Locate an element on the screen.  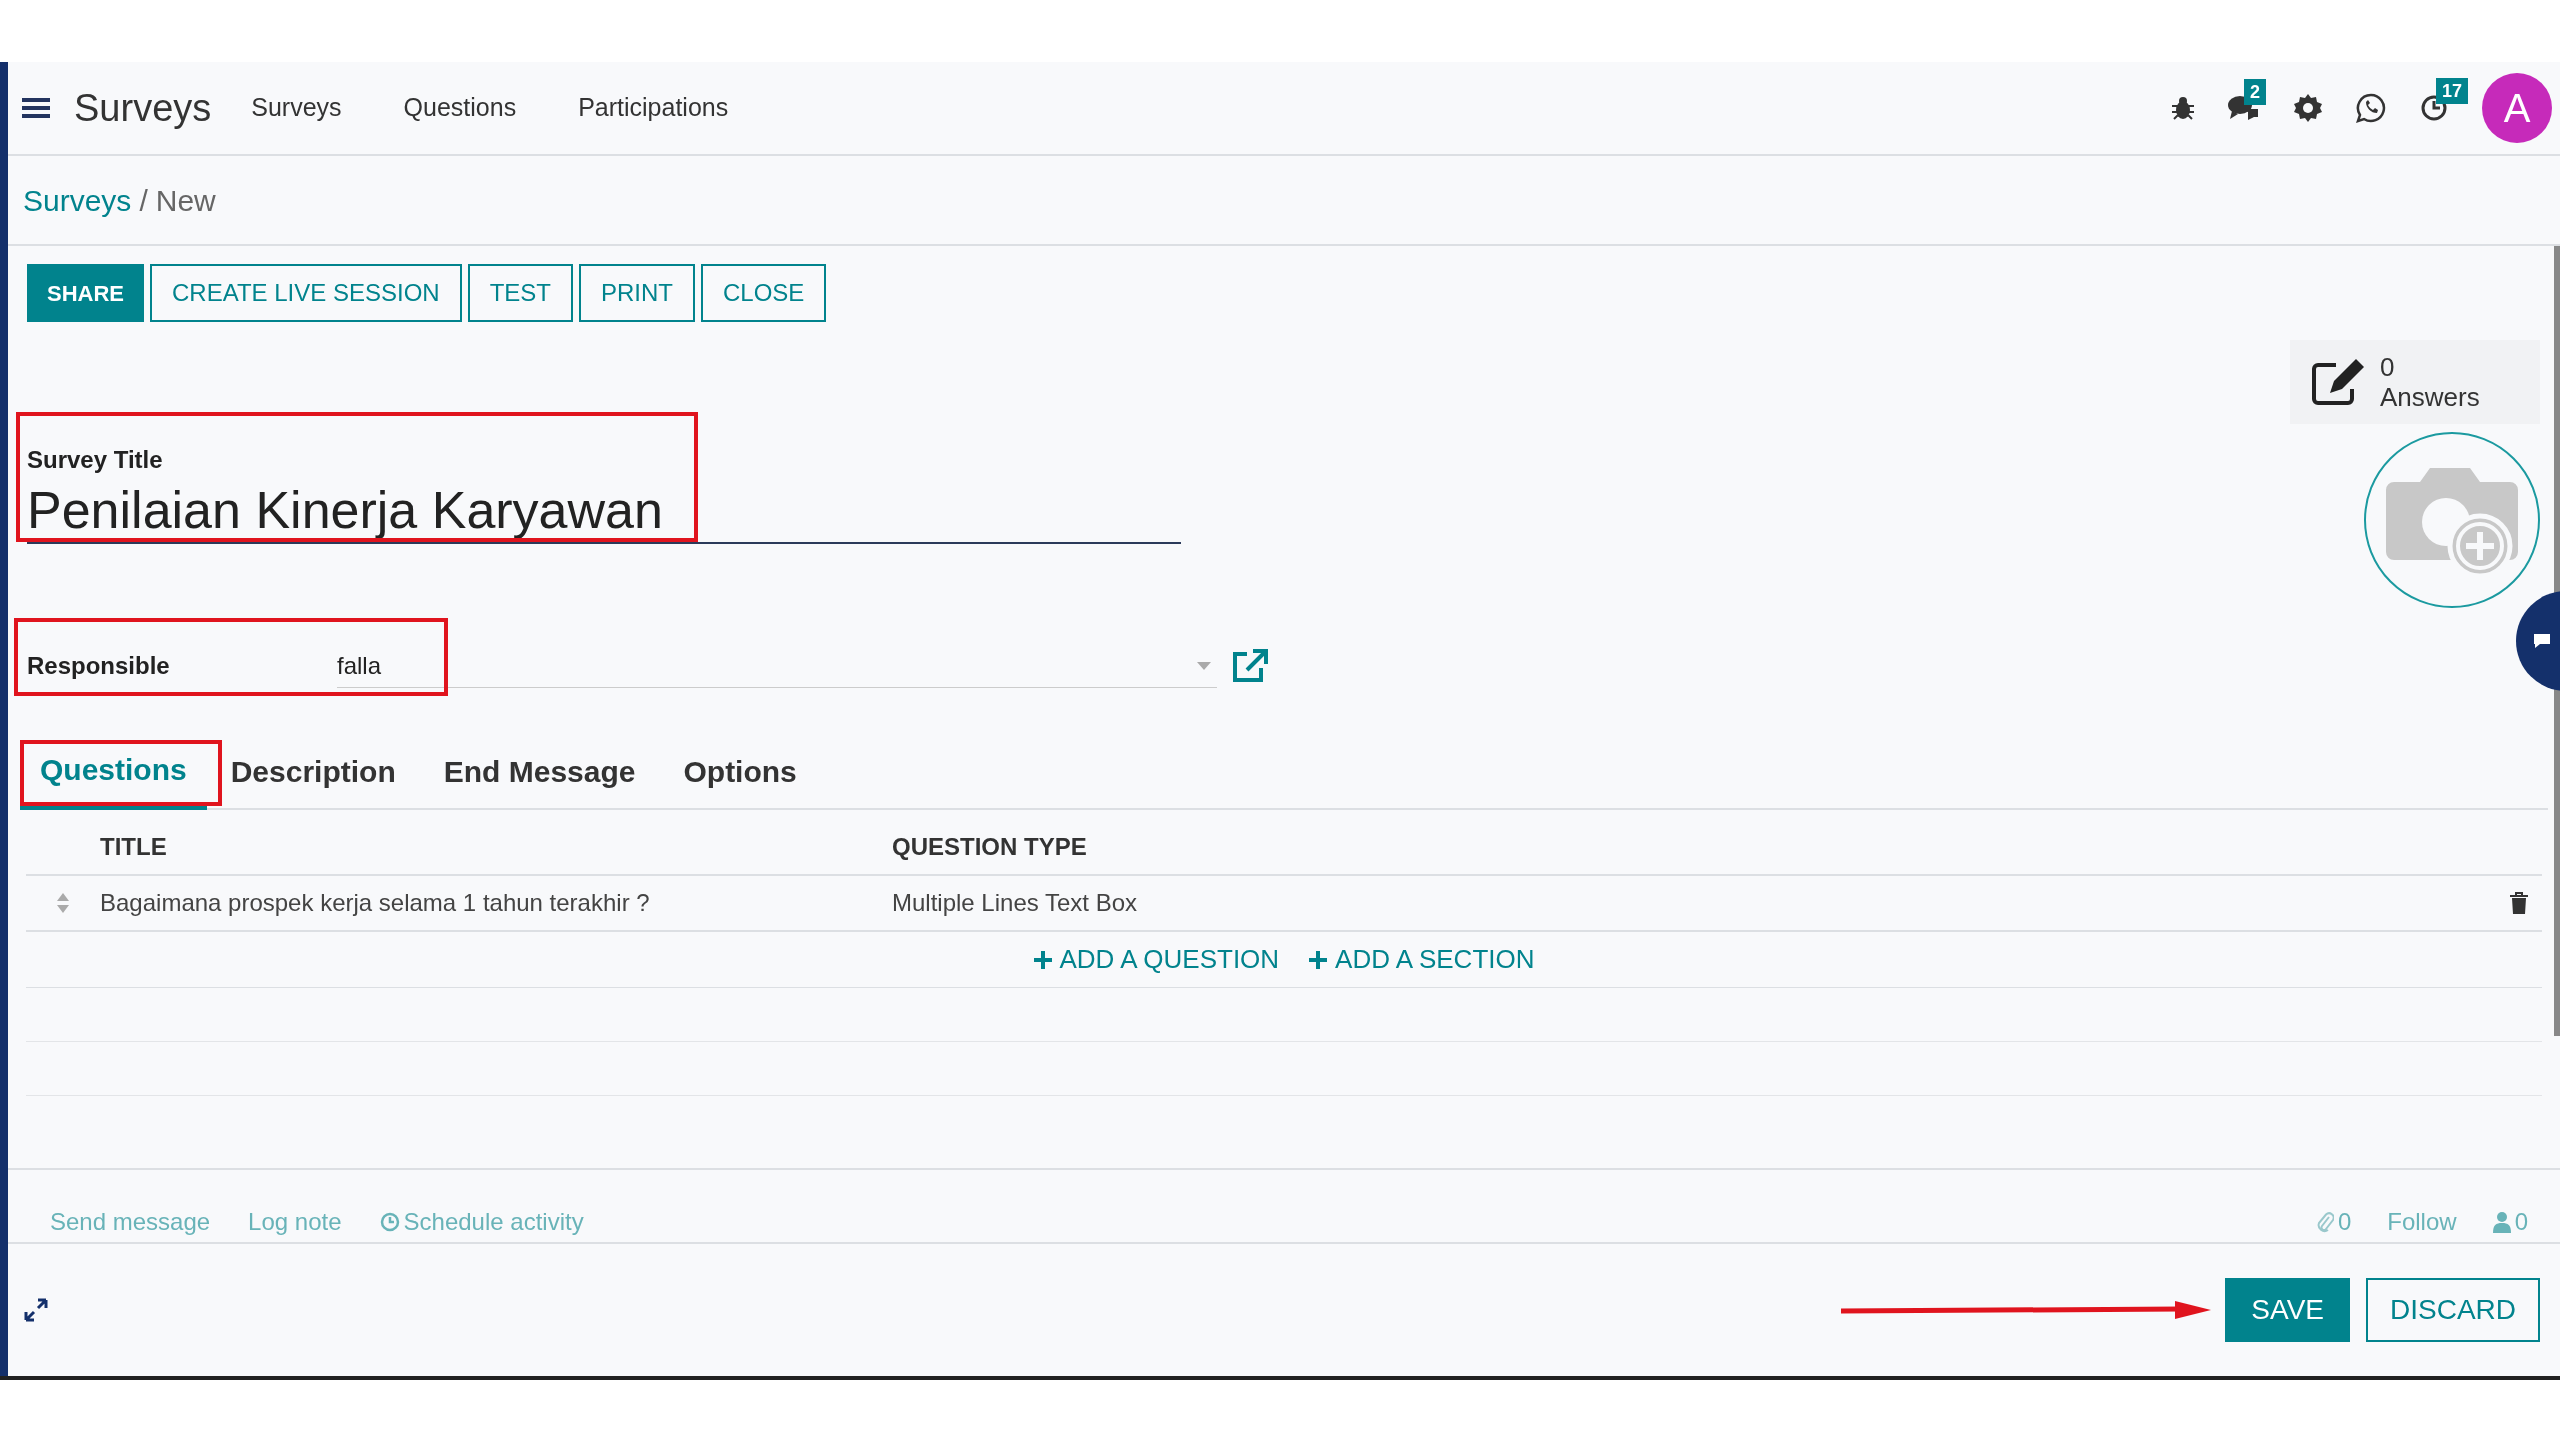
answers-stat-button: 0 Answers is located at coordinates (2415, 382).